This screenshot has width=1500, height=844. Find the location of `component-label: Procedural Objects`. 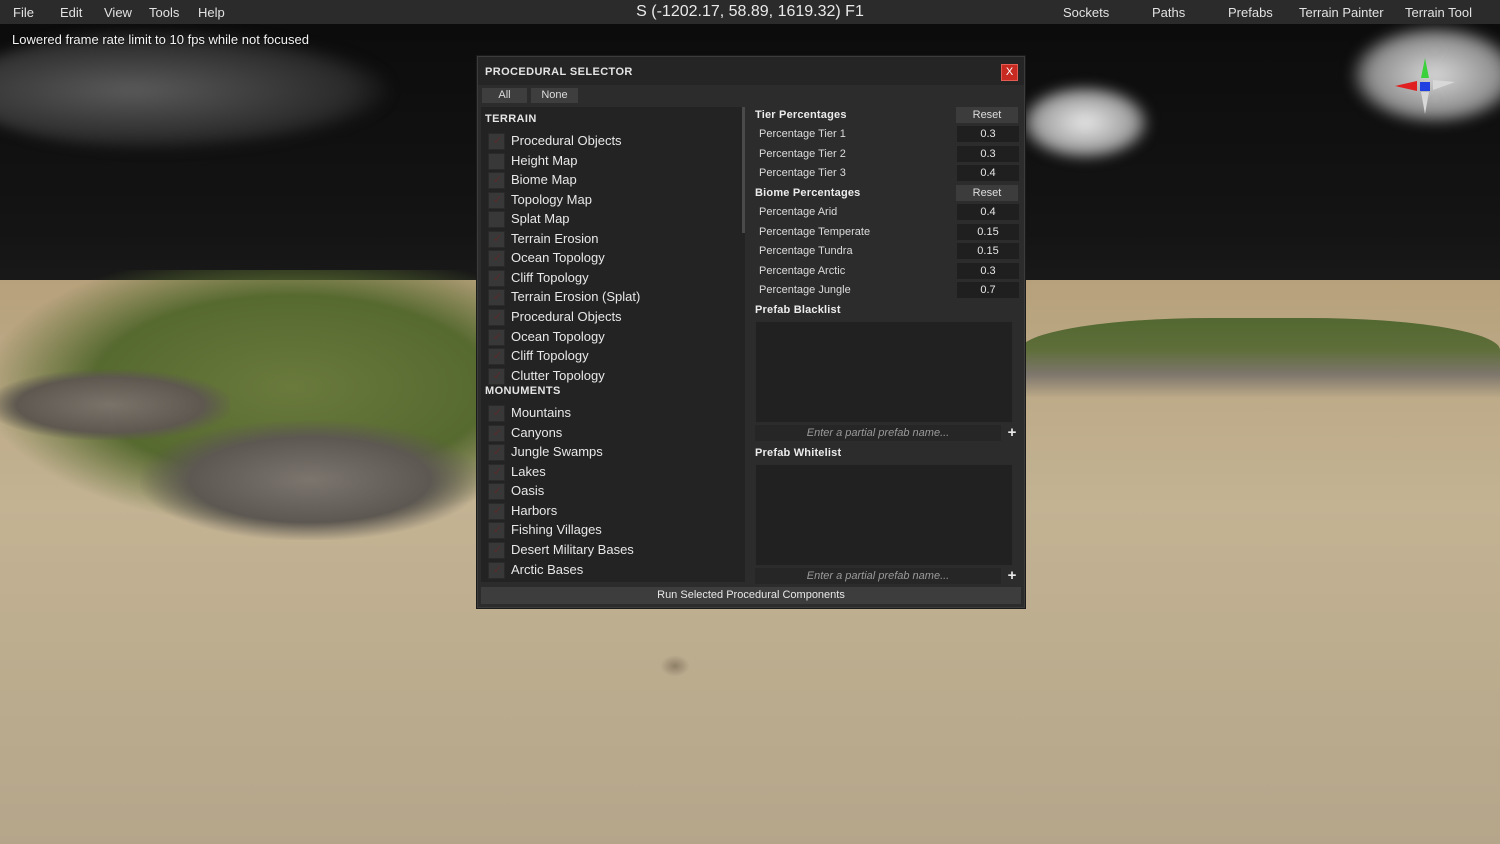

component-label: Procedural Objects is located at coordinates (566, 316).